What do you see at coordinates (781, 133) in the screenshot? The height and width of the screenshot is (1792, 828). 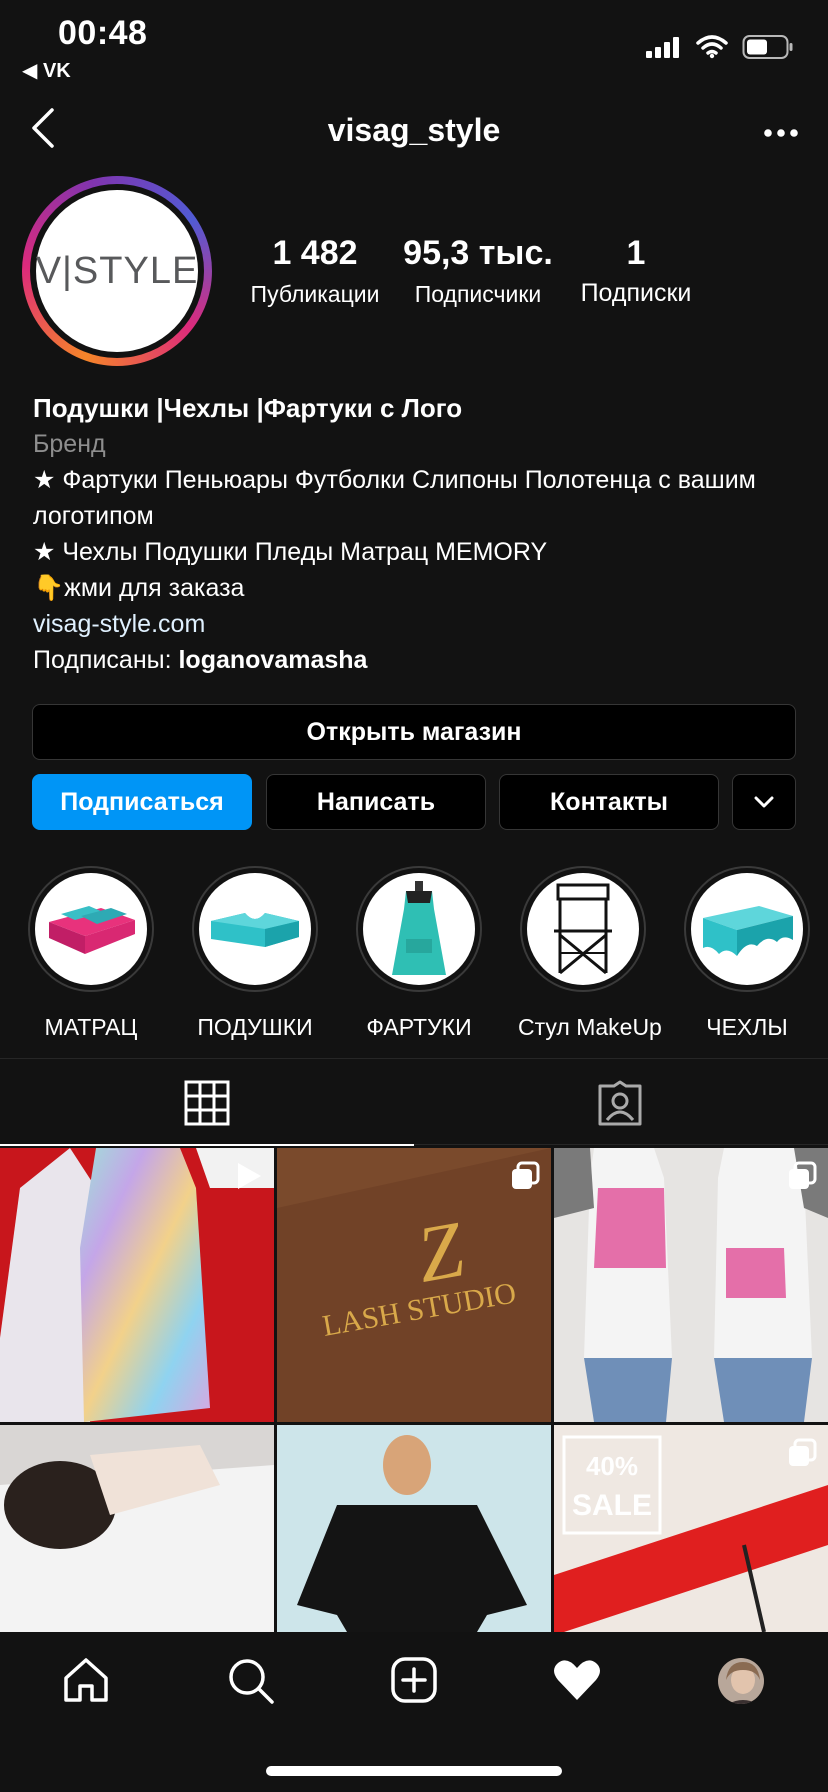 I see `more-options-icon` at bounding box center [781, 133].